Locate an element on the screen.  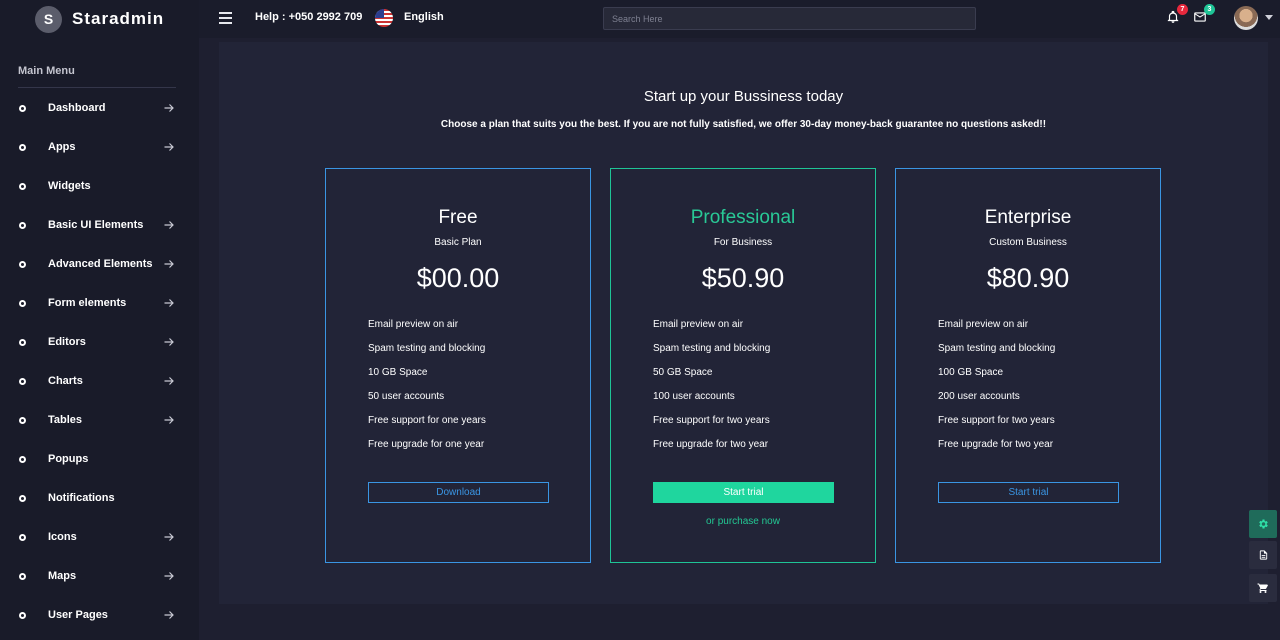
help-phone: Help : +050 2992 709 is located at coordinates (308, 17).